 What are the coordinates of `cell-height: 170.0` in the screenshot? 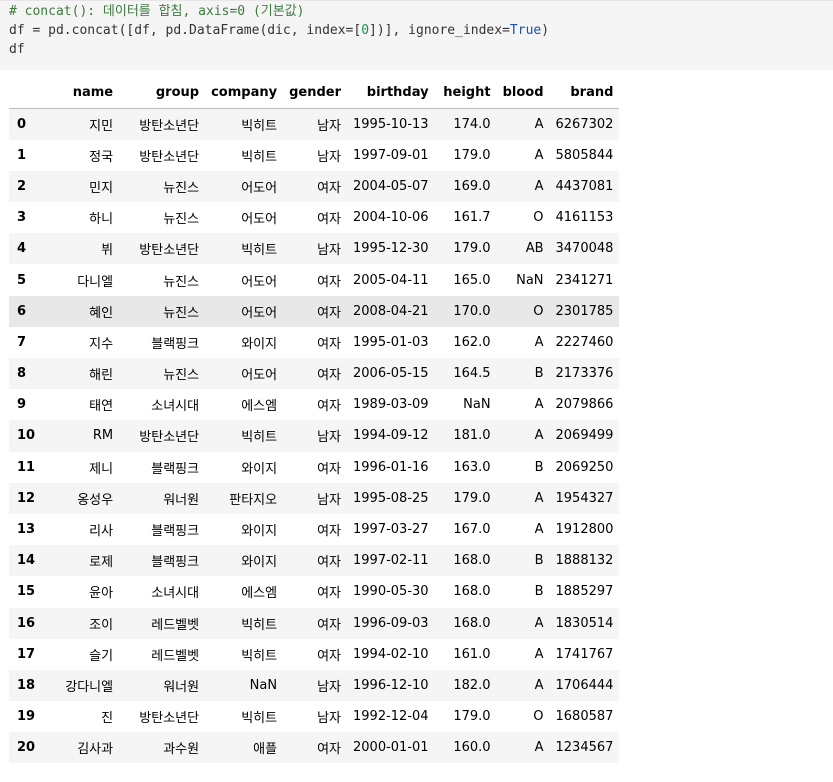 It's located at (472, 311).